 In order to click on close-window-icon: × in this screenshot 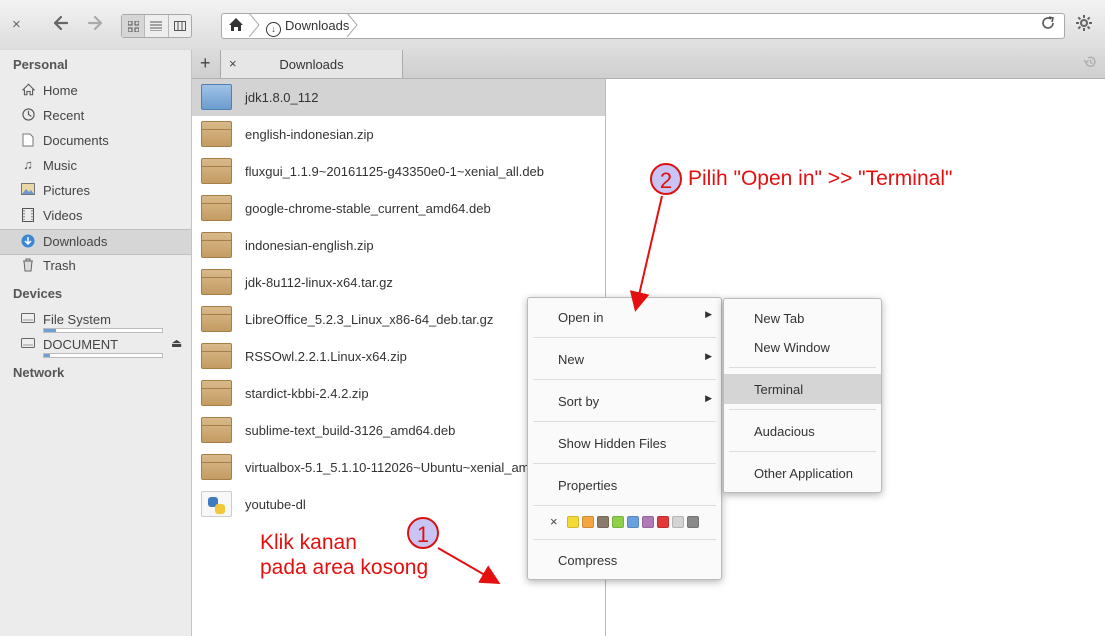, I will do `click(16, 25)`.